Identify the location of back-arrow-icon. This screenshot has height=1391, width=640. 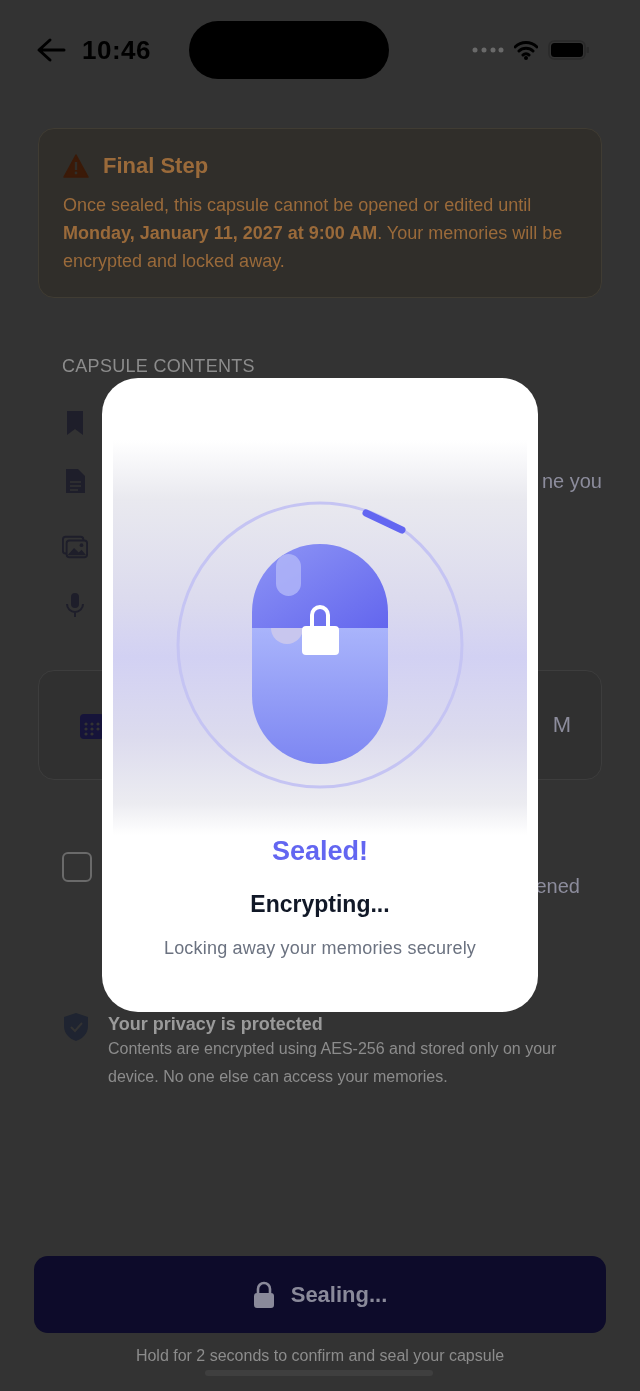
(51, 50).